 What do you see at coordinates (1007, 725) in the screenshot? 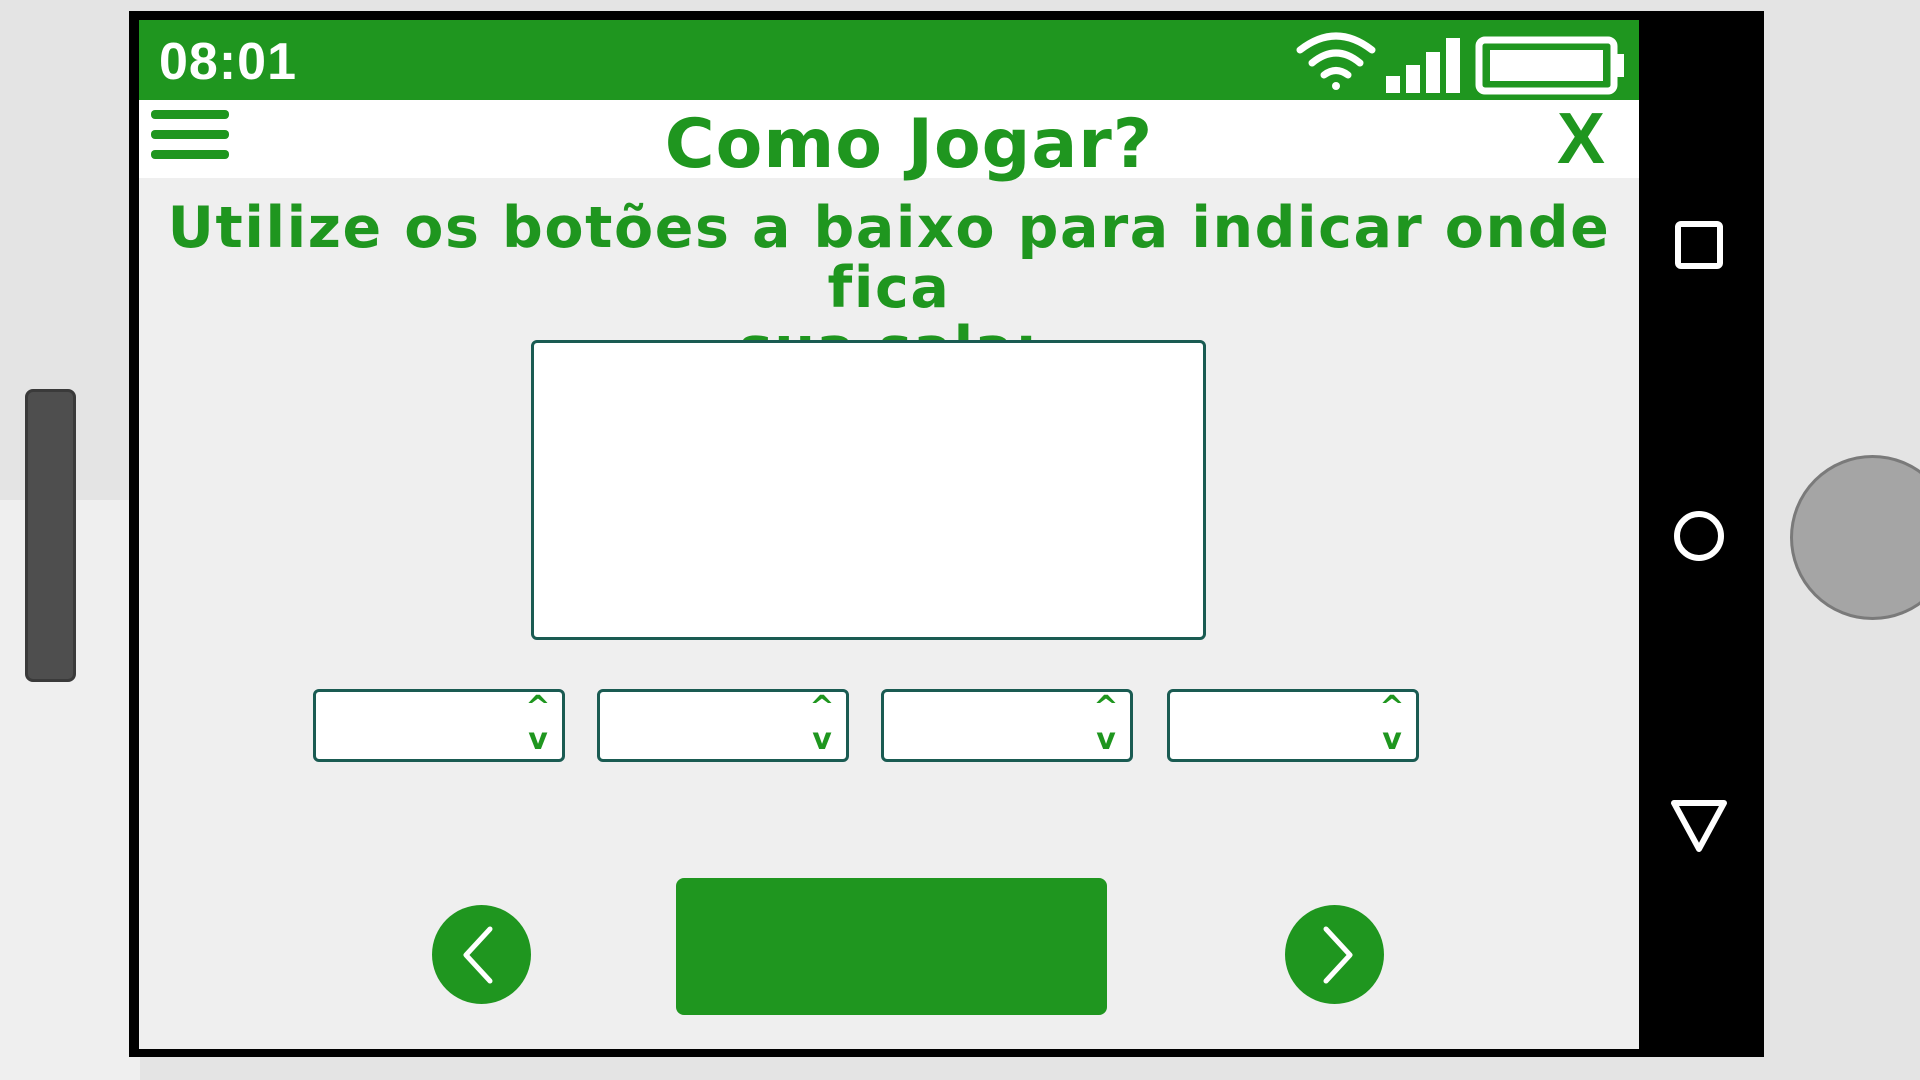
I see `digit-stepper-3: ^ v` at bounding box center [1007, 725].